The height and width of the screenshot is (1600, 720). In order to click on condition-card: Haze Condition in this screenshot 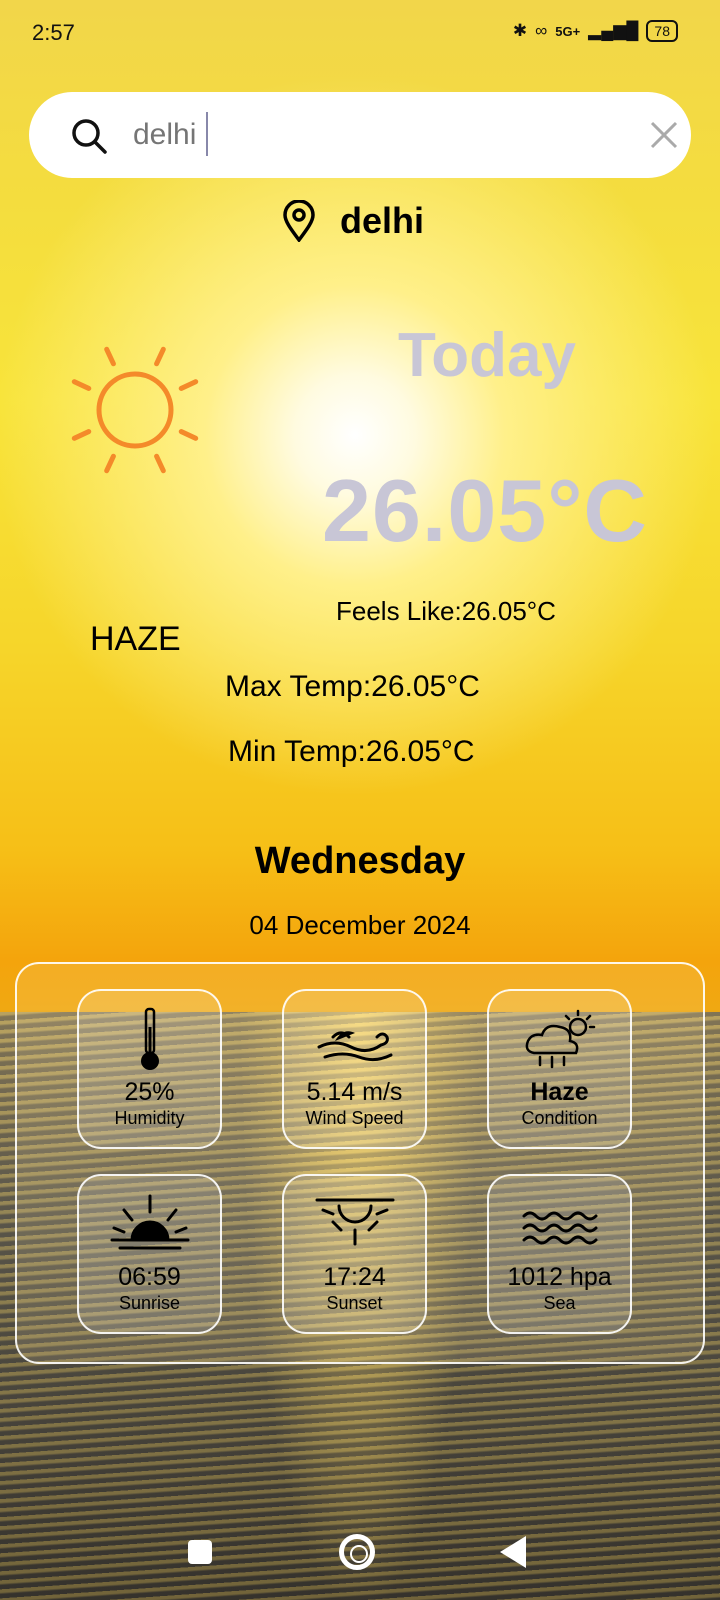, I will do `click(559, 1069)`.